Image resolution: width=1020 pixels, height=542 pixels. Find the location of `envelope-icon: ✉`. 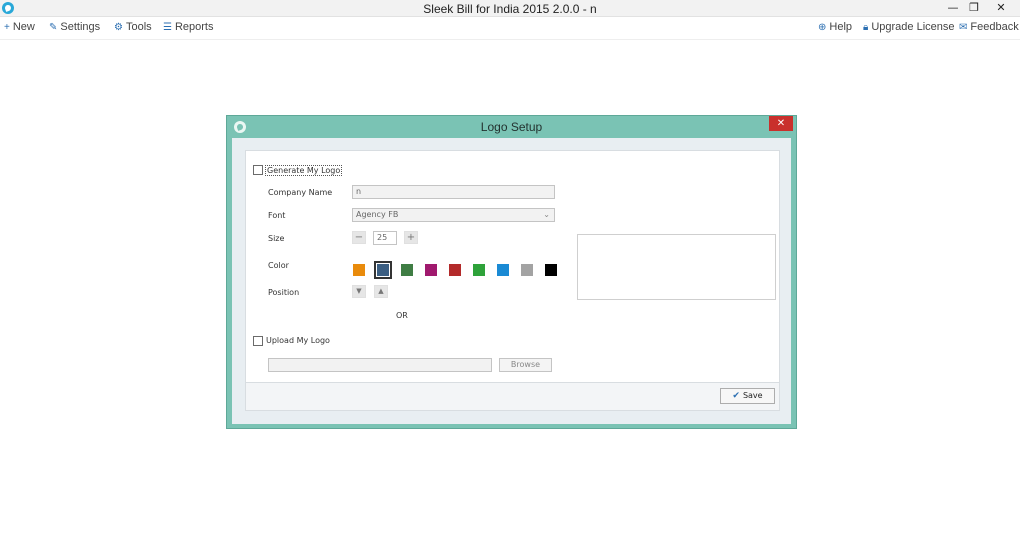

envelope-icon: ✉ is located at coordinates (963, 27).